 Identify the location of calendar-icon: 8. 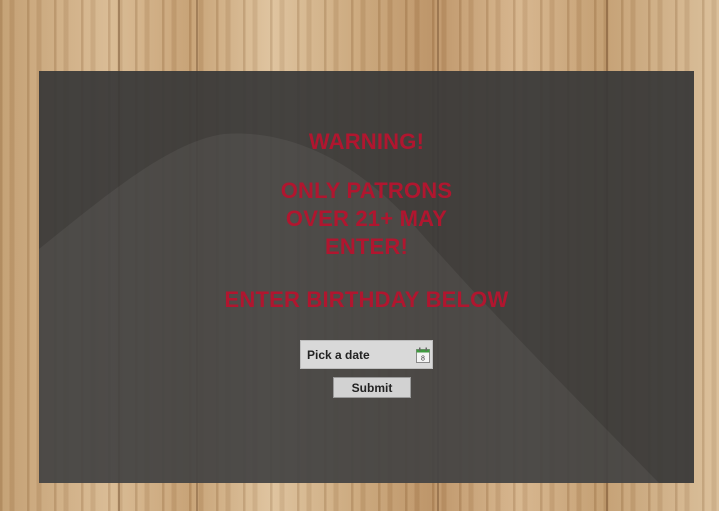
(423, 355).